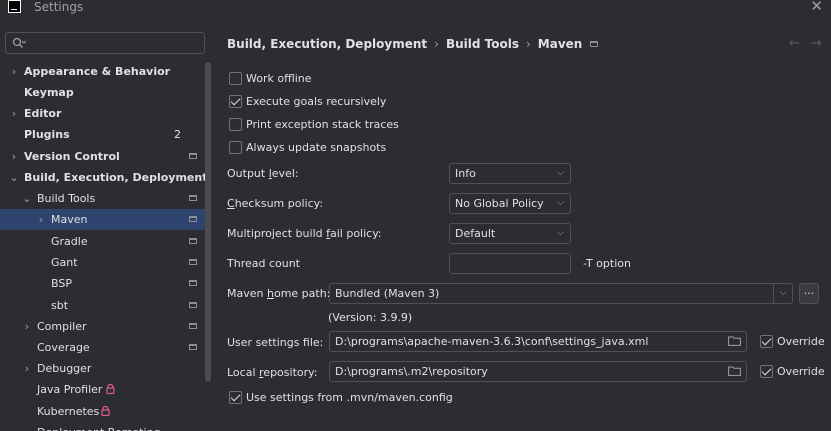 The height and width of the screenshot is (431, 831). I want to click on sidebar-item-gradle: Gradle, so click(105, 241).